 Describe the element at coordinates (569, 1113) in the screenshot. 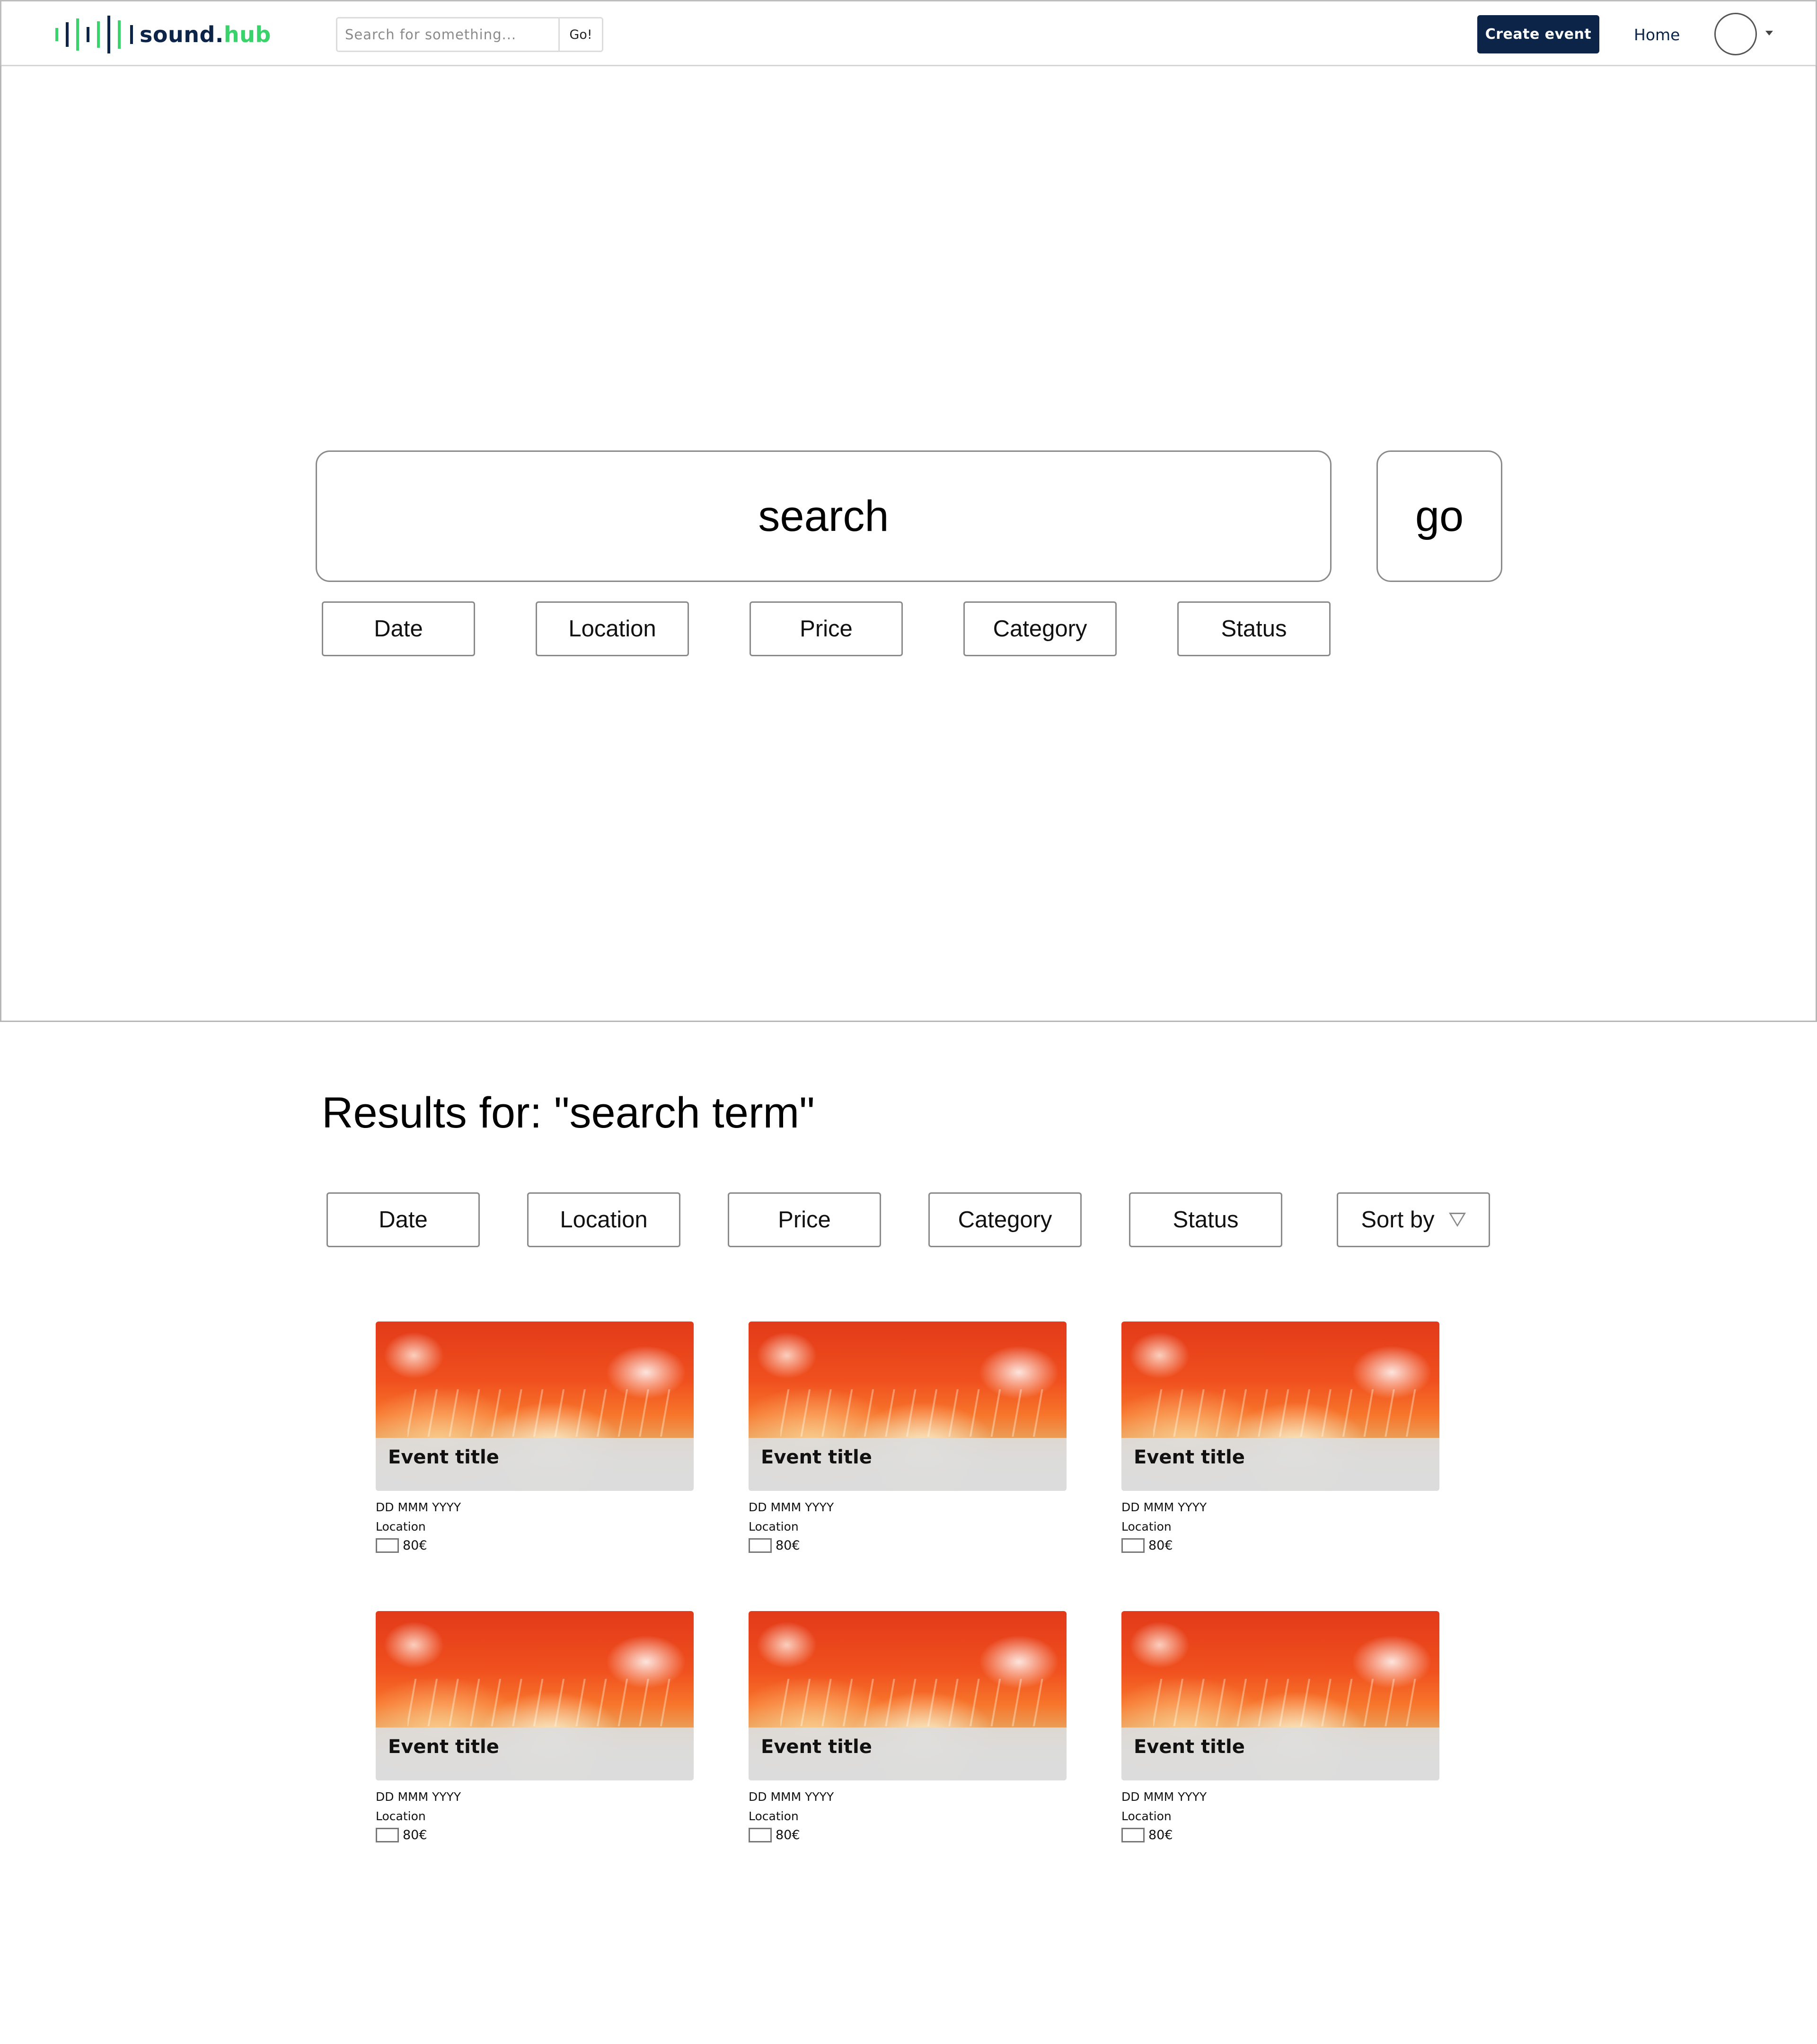

I see `results-heading: Results for: "search term"` at that location.